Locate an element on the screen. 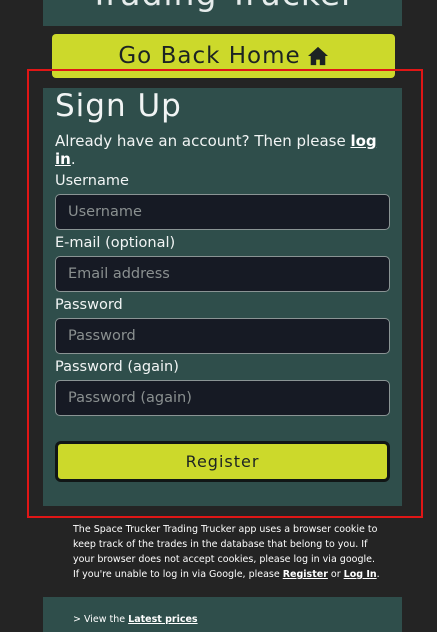 Image resolution: width=437 pixels, height=632 pixels. header-panel: Trading Trucker is located at coordinates (222, 13).